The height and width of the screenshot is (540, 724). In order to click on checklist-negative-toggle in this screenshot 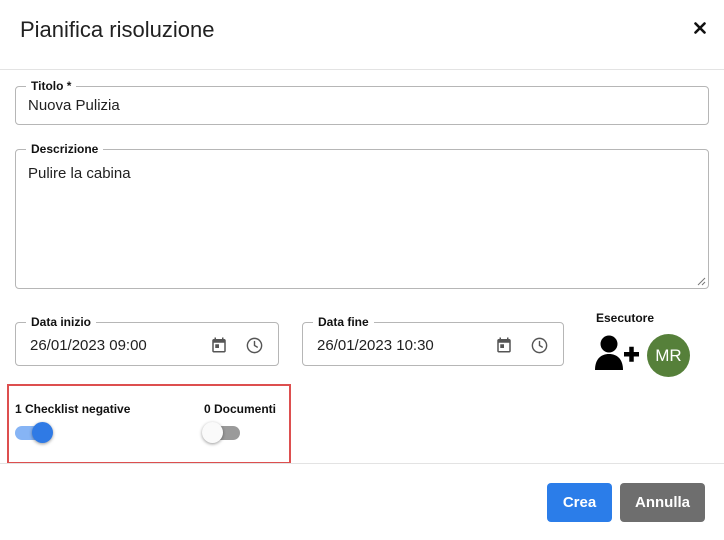, I will do `click(33, 433)`.